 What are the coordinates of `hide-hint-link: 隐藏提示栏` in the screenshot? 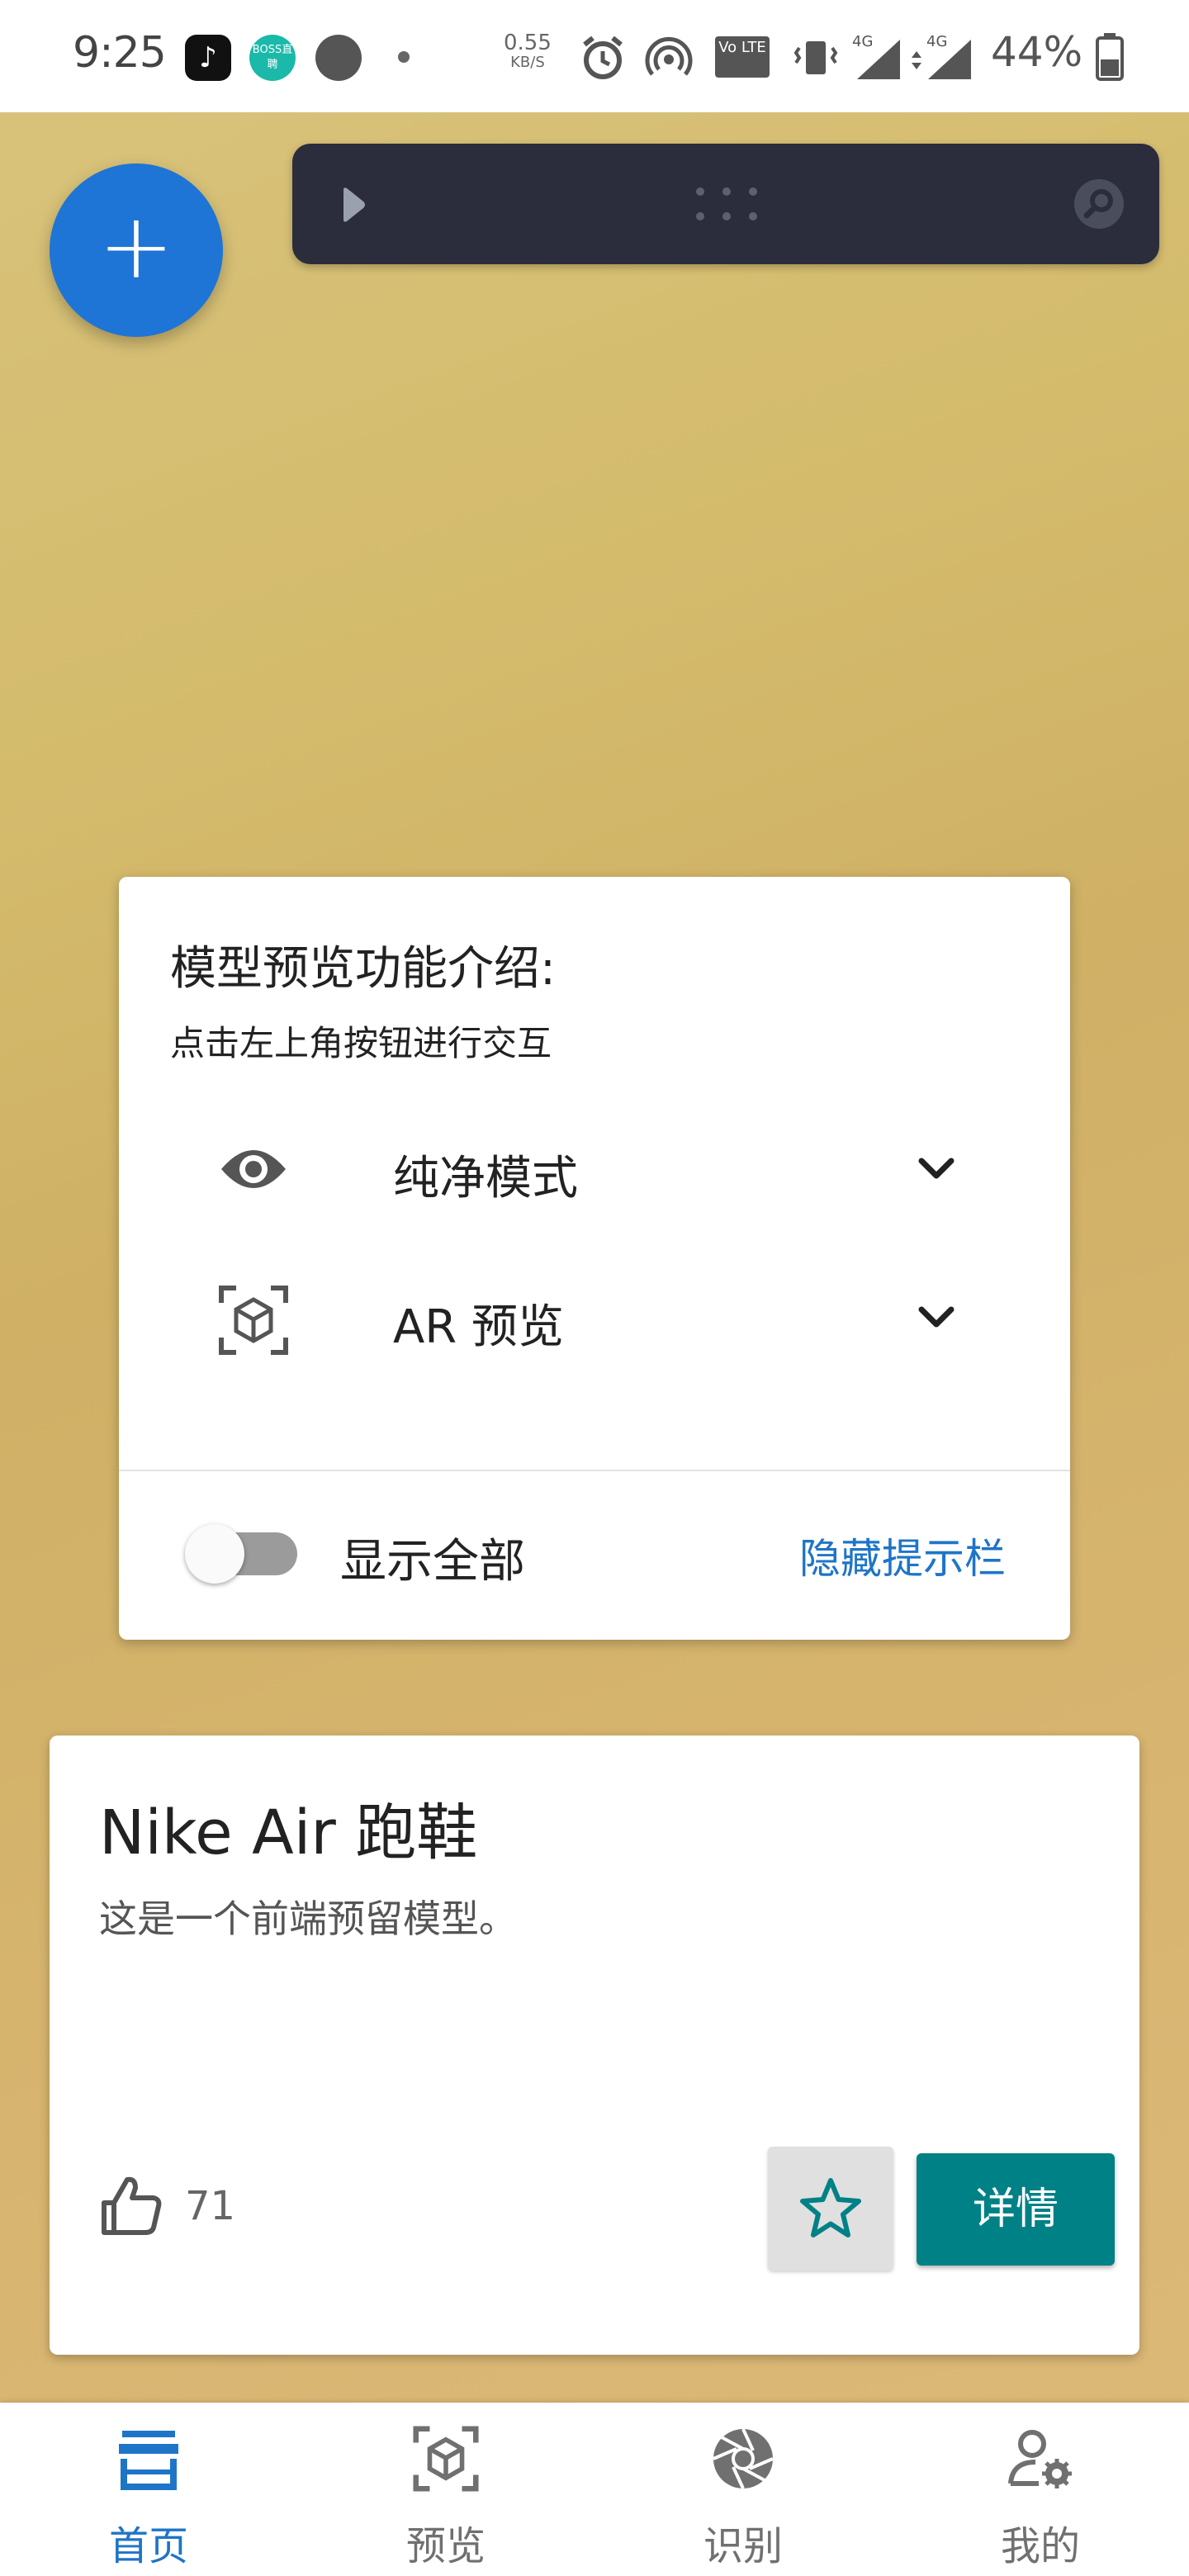 It's located at (902, 1555).